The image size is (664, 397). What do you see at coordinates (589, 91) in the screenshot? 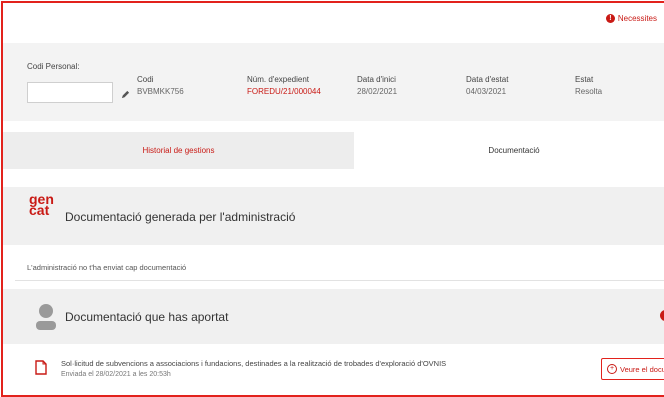
I see `estat-value: Resolta` at bounding box center [589, 91].